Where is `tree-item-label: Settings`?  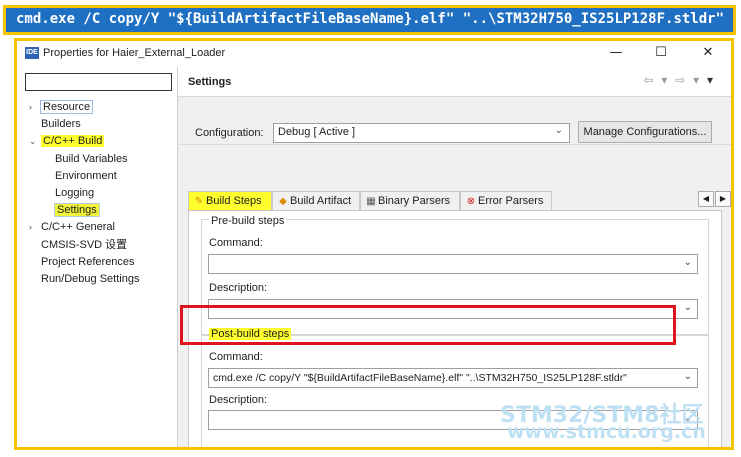
tree-item-label: Settings is located at coordinates (77, 210).